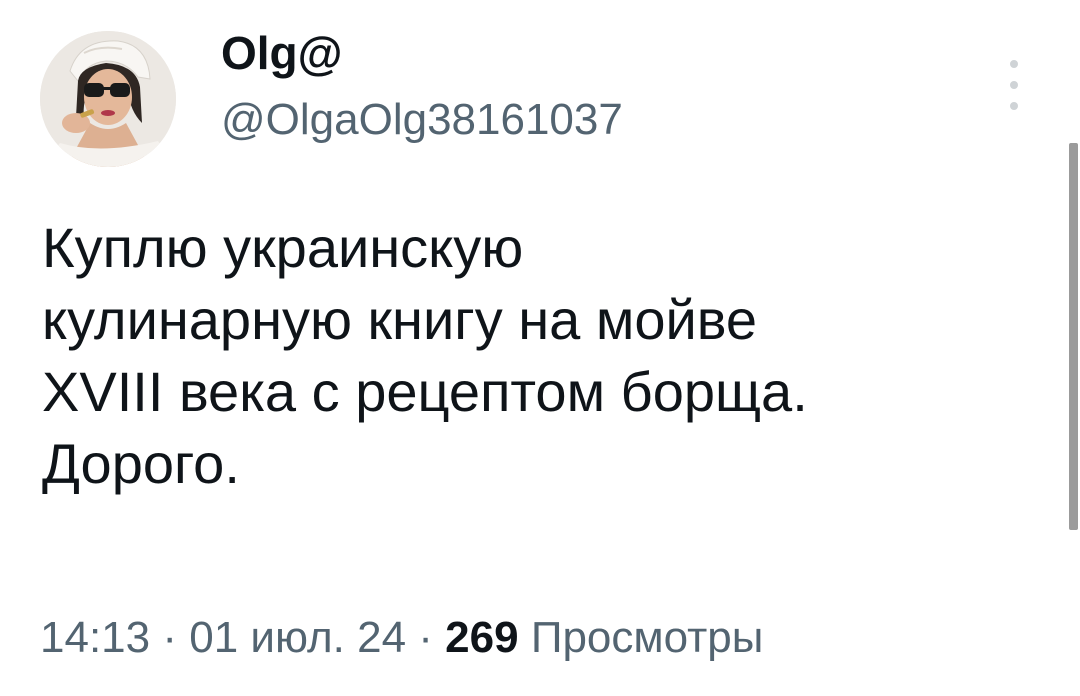  I want to click on tweet-text-line: кулинарную книгу на мойве, so click(400, 319).